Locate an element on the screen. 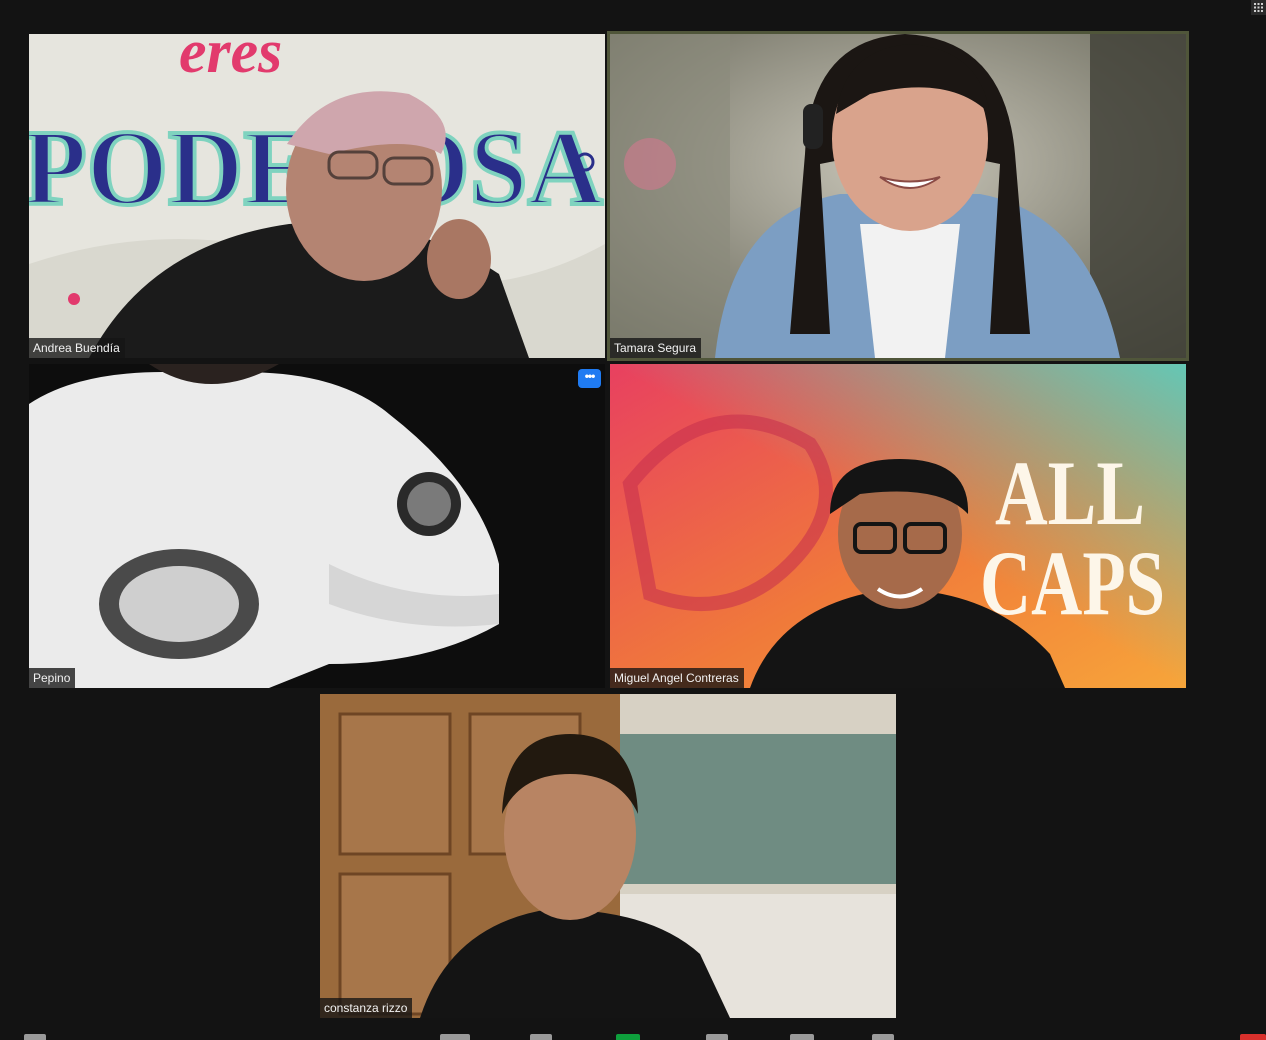  participant-name: Tamara Segura is located at coordinates (656, 348).